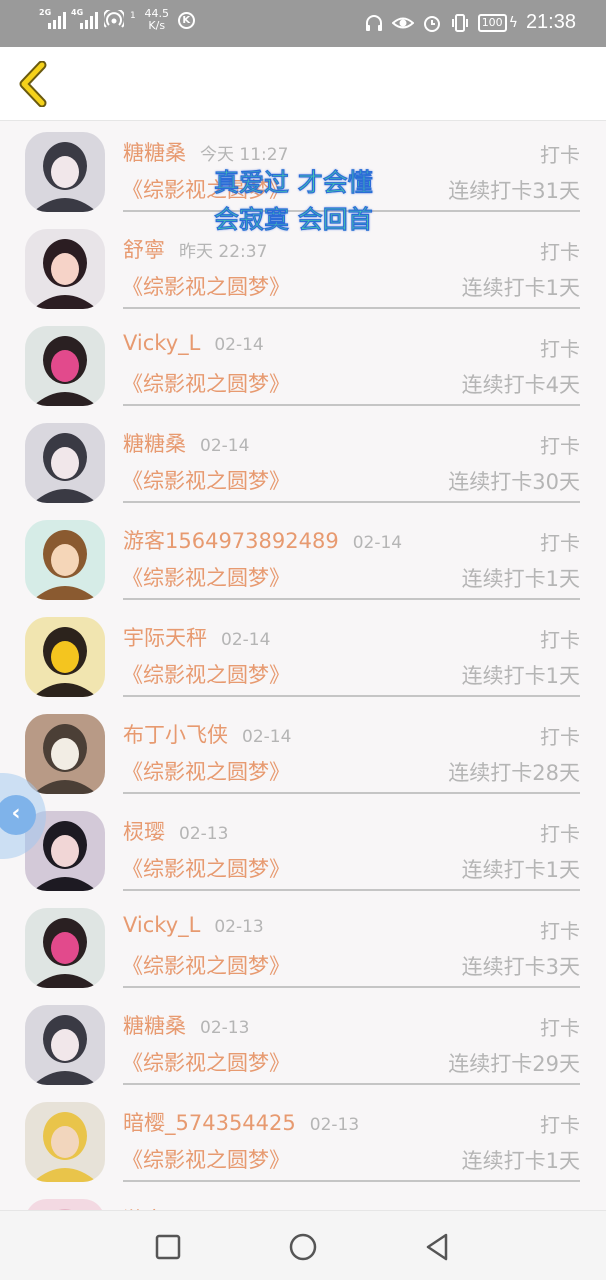 The height and width of the screenshot is (1280, 606). I want to click on back-button, so click(34, 84).